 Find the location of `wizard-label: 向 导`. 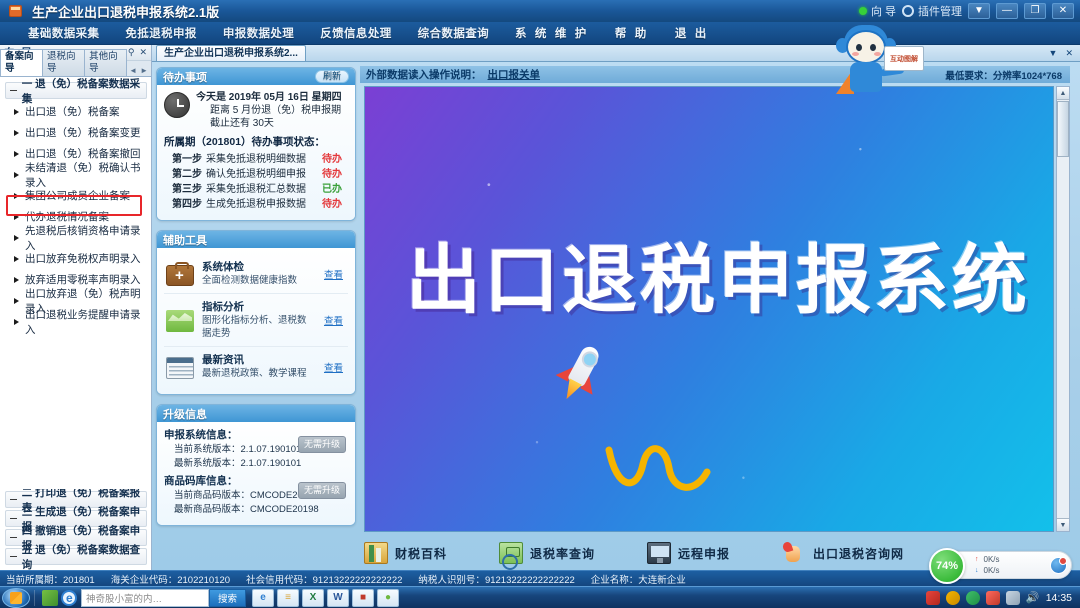

wizard-label: 向 导 is located at coordinates (883, 12).